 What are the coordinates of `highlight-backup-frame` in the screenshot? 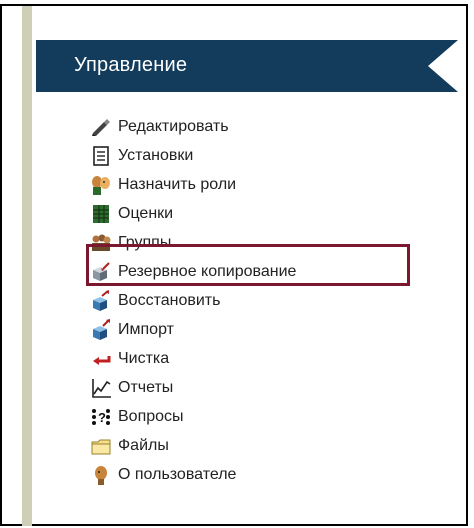 It's located at (248, 265).